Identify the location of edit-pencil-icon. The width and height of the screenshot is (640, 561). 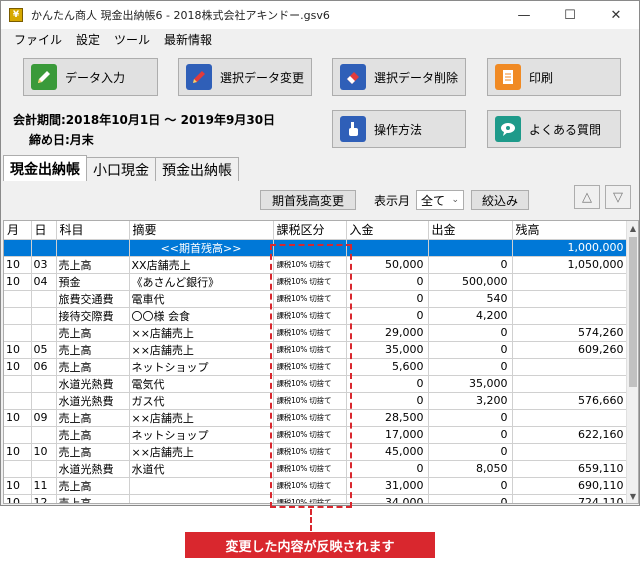
(199, 77).